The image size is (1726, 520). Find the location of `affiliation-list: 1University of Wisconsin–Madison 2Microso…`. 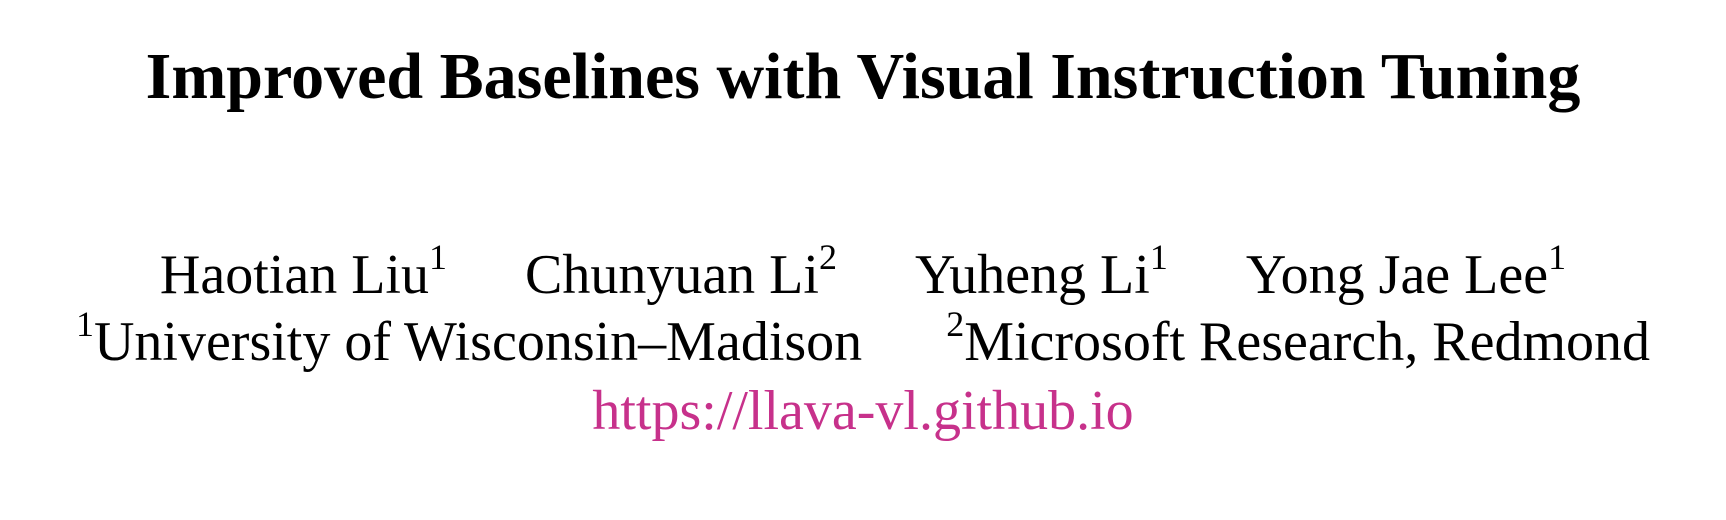

affiliation-list: 1University of Wisconsin–Madison 2Microso… is located at coordinates (863, 339).